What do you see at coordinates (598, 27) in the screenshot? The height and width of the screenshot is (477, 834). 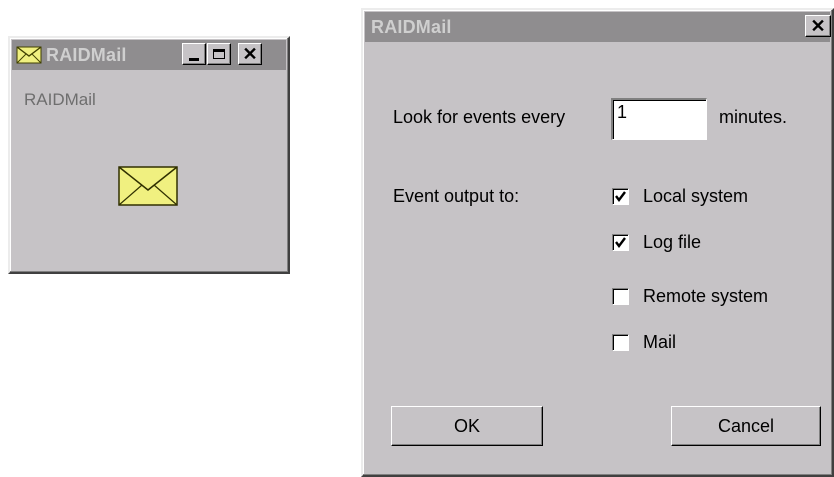 I see `dialog-titlebar: RAIDMail ✕` at bounding box center [598, 27].